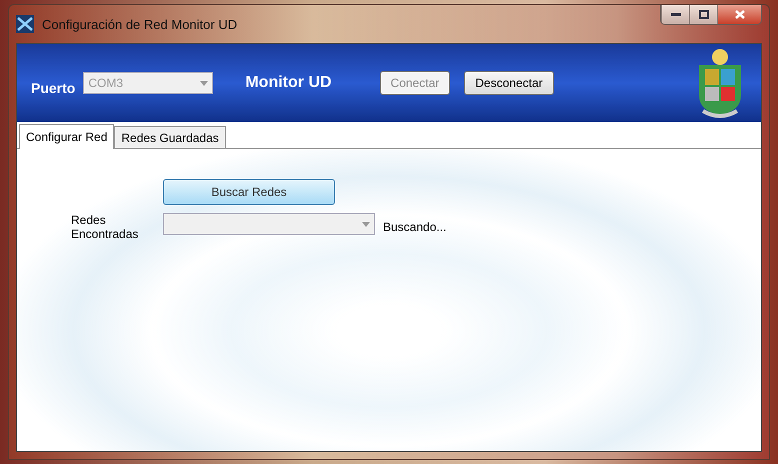 This screenshot has height=464, width=778. I want to click on port-label: Puerto, so click(53, 88).